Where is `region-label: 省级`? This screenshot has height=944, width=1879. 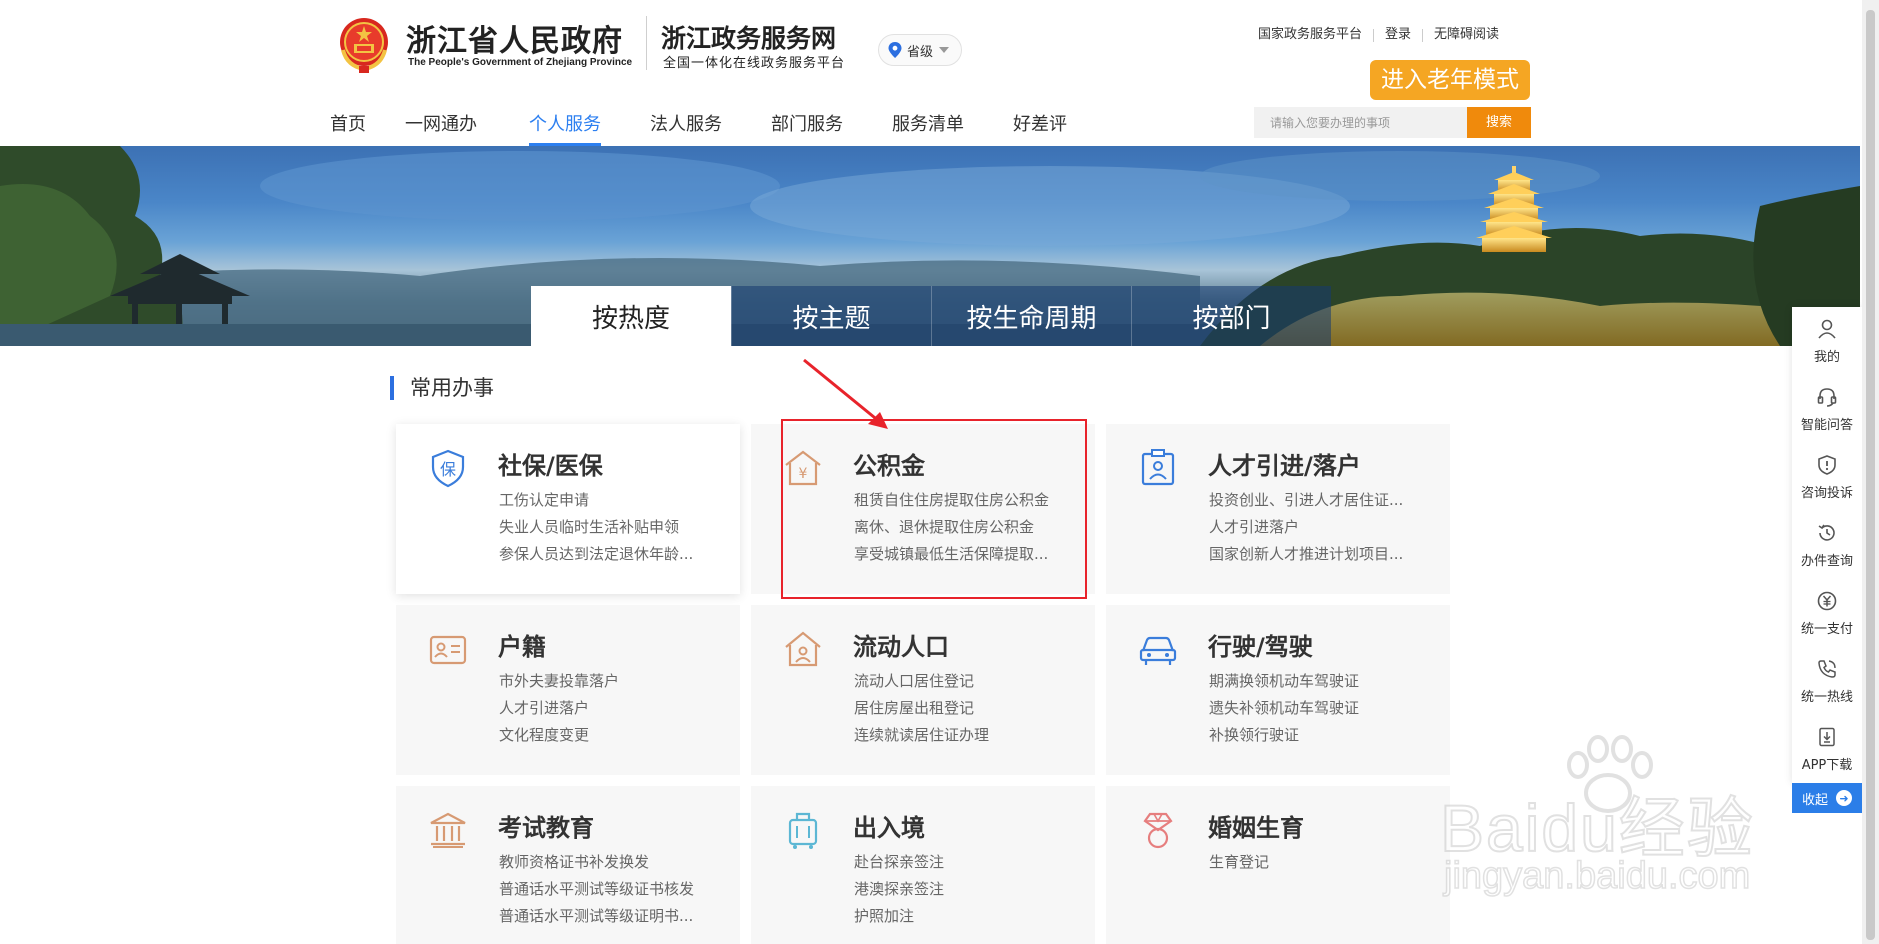 region-label: 省级 is located at coordinates (920, 52).